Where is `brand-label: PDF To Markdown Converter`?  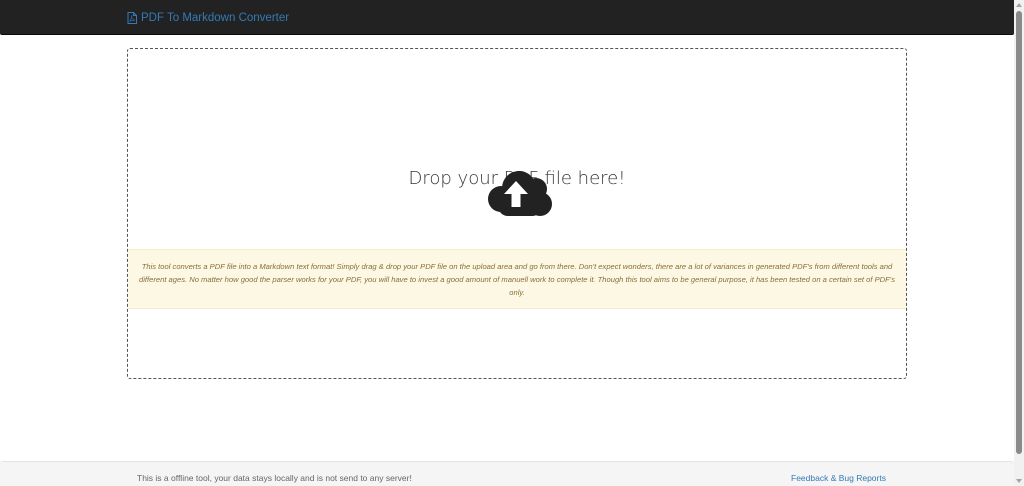 brand-label: PDF To Markdown Converter is located at coordinates (215, 18).